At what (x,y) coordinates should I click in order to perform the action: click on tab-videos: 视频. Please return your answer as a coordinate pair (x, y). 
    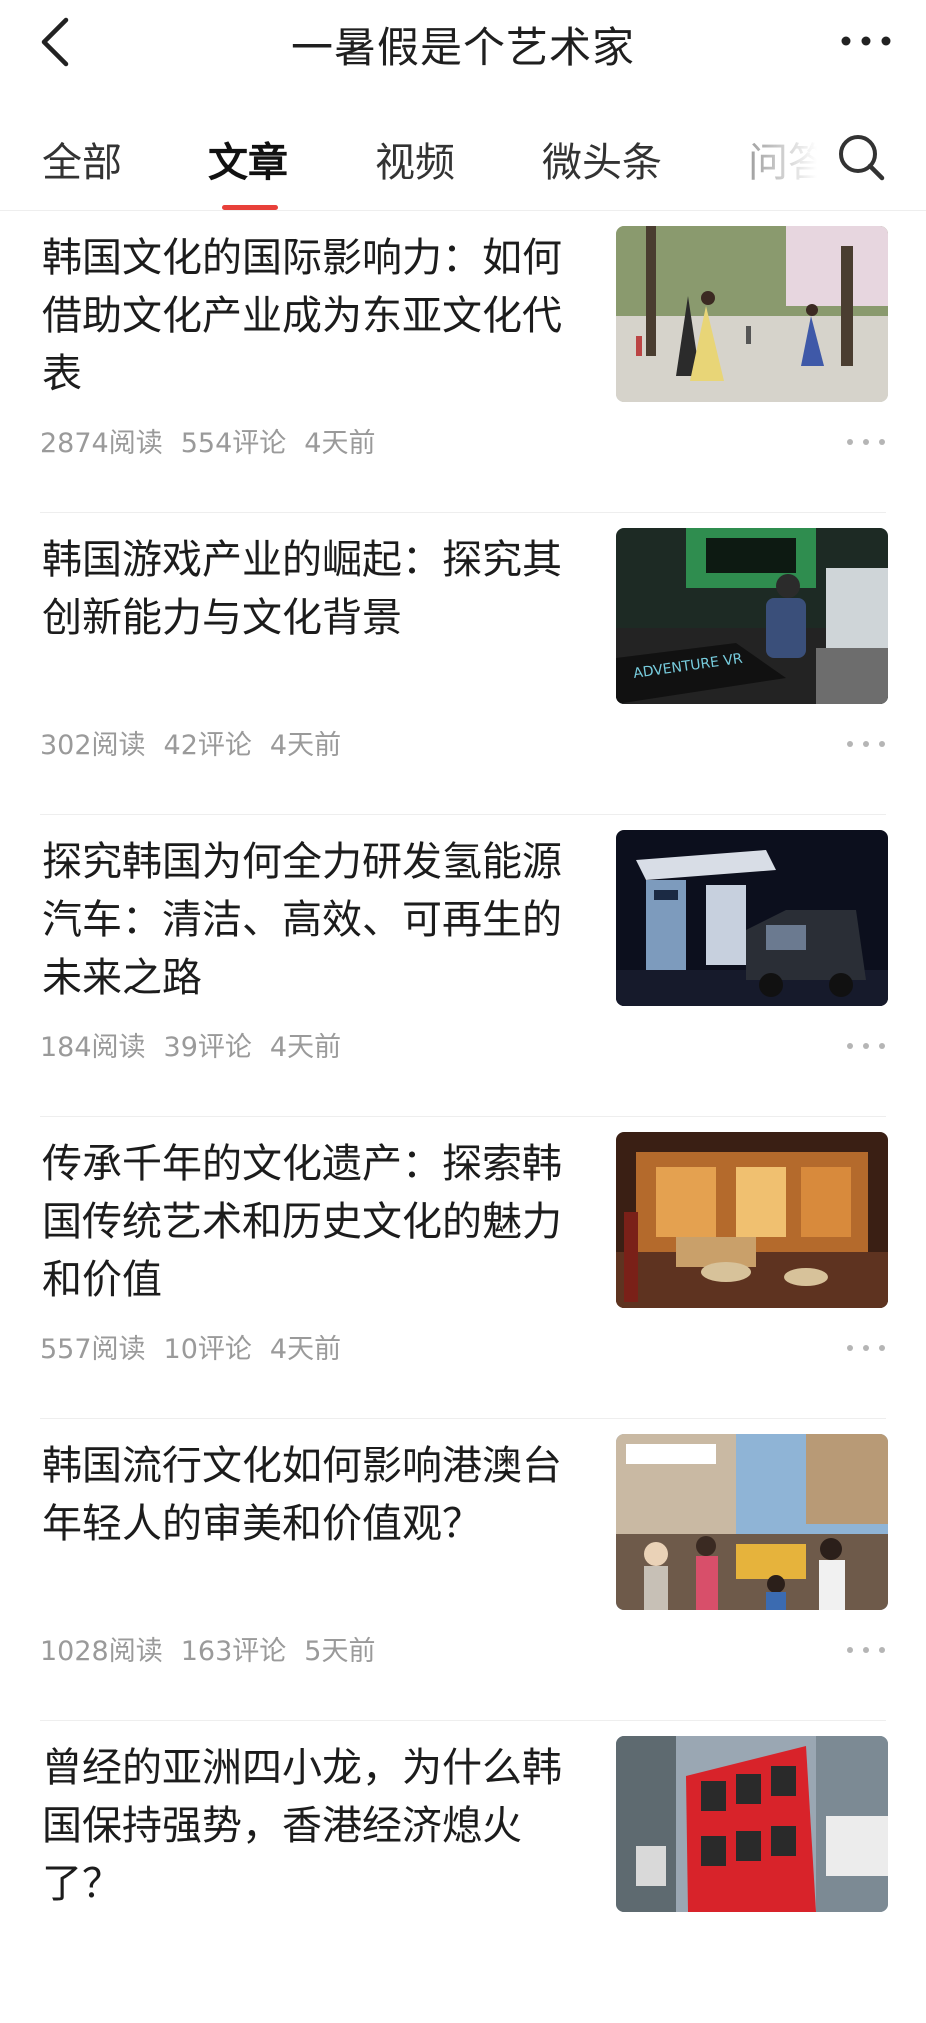
    Looking at the image, I should click on (415, 159).